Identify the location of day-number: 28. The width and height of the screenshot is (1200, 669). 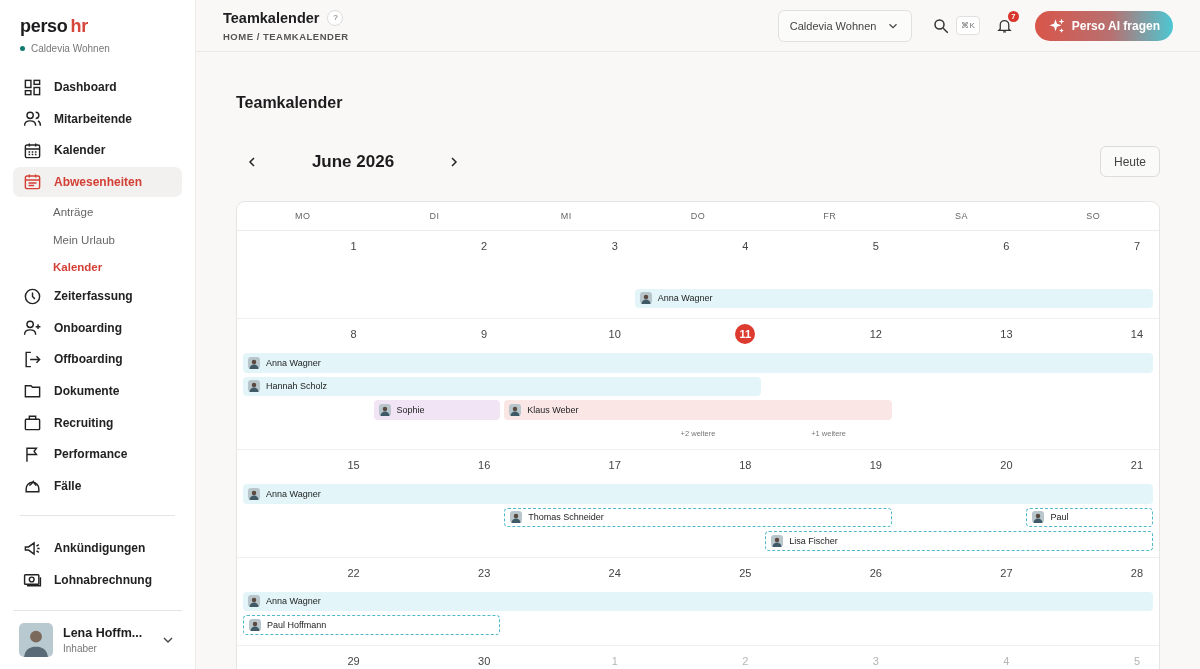
(1137, 572).